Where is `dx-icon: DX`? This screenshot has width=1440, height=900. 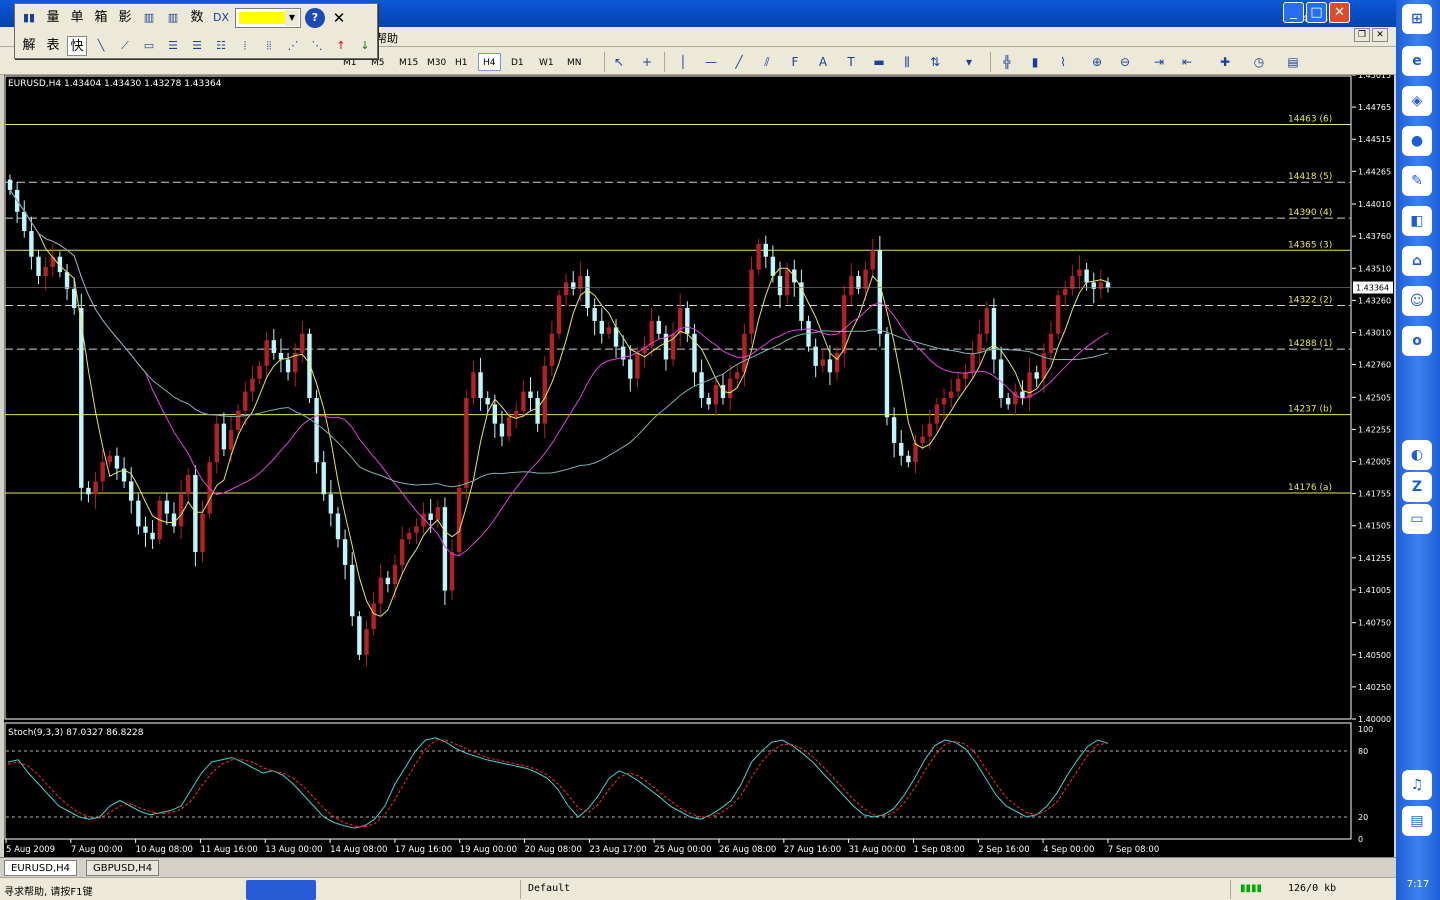 dx-icon: DX is located at coordinates (221, 18).